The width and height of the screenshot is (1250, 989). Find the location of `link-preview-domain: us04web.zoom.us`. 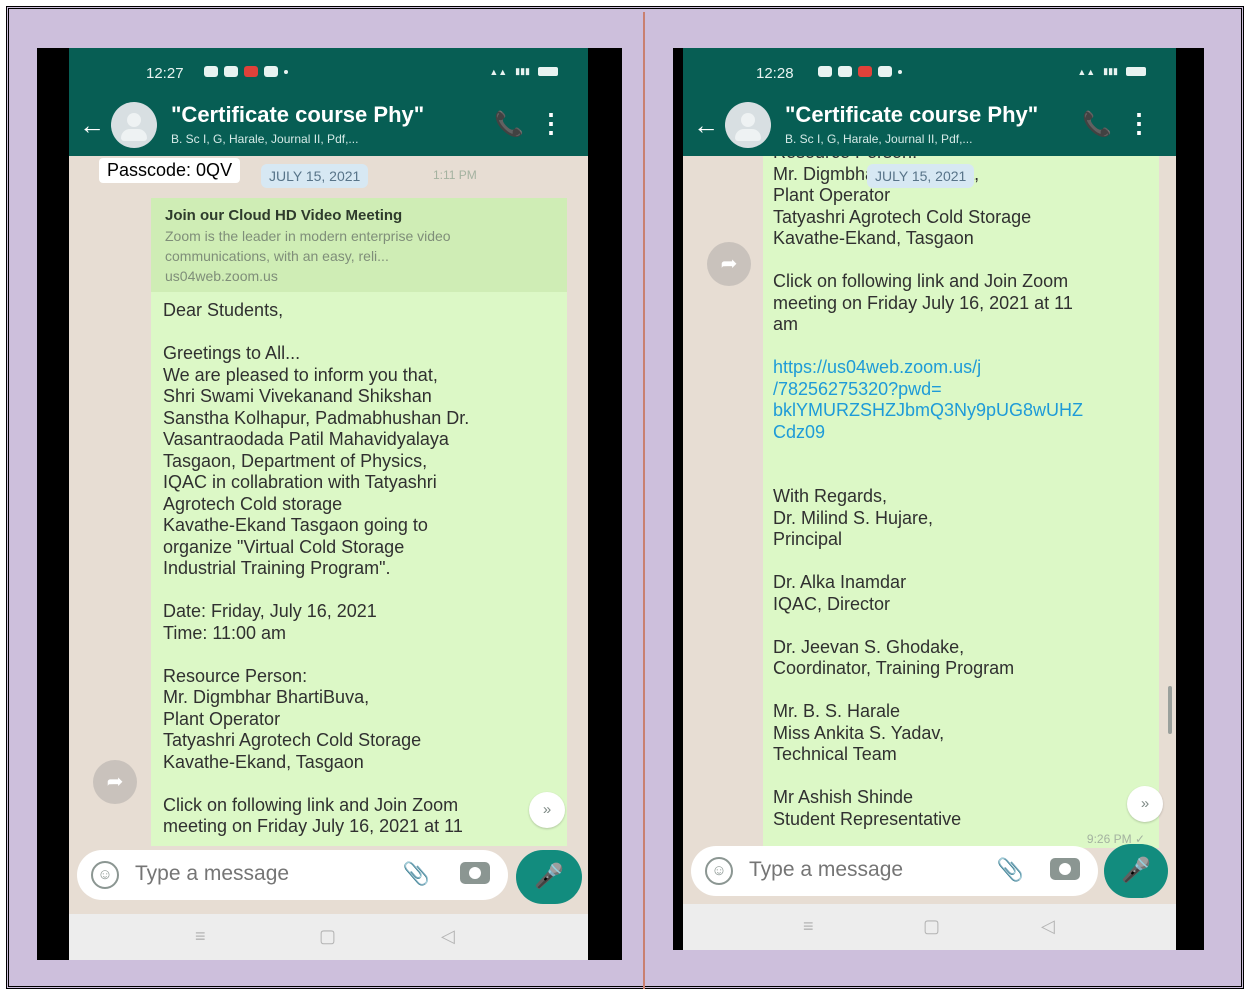

link-preview-domain: us04web.zoom.us is located at coordinates (221, 276).